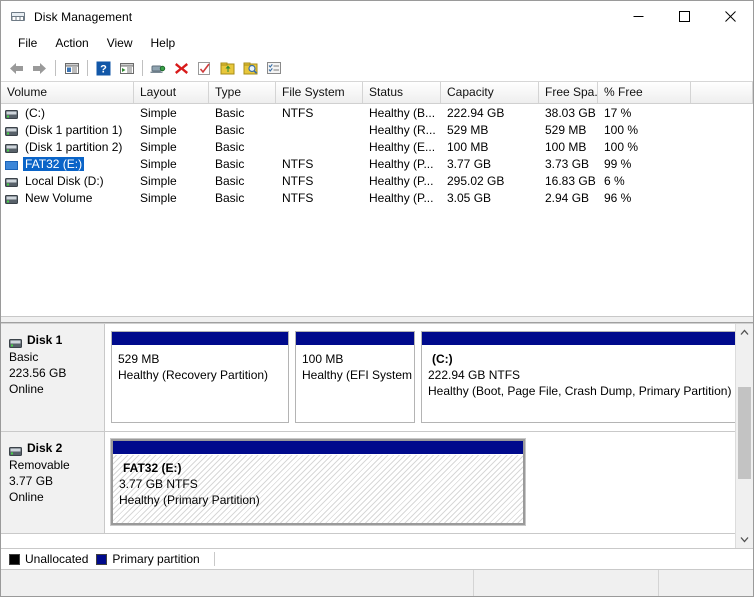  What do you see at coordinates (120, 43) in the screenshot?
I see `menu-view: View` at bounding box center [120, 43].